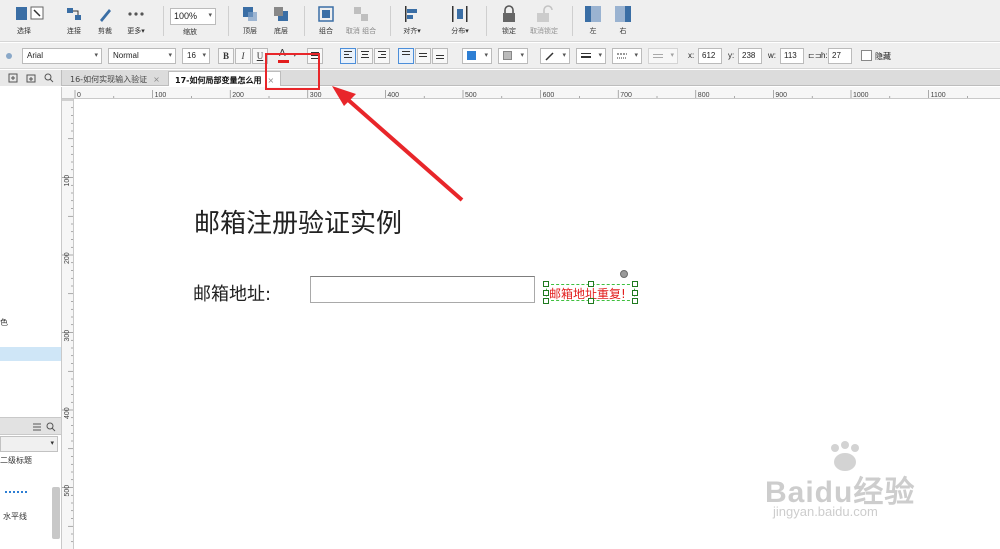 This screenshot has width=1000, height=549. Describe the element at coordinates (422, 289) in the screenshot. I see `email-field` at that location.